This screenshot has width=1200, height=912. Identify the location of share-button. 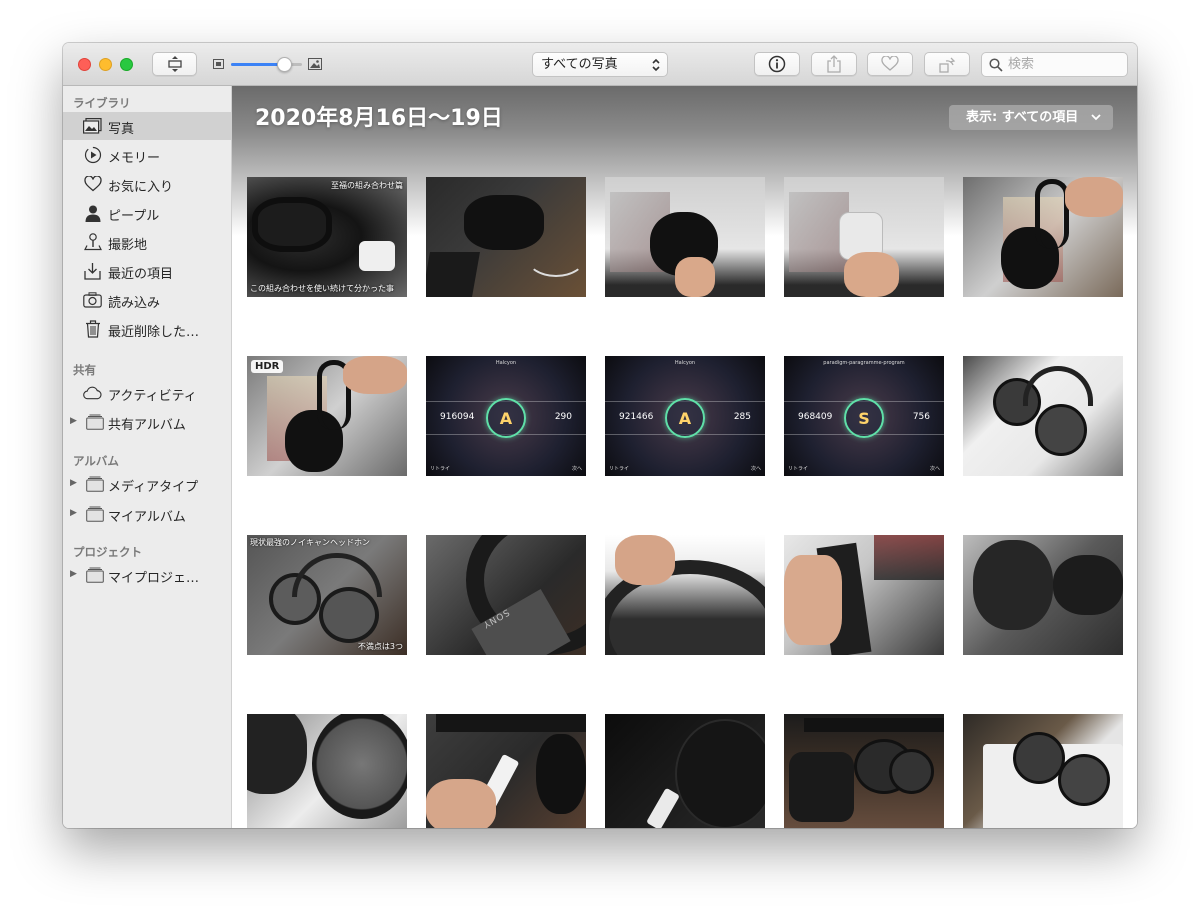
(834, 64).